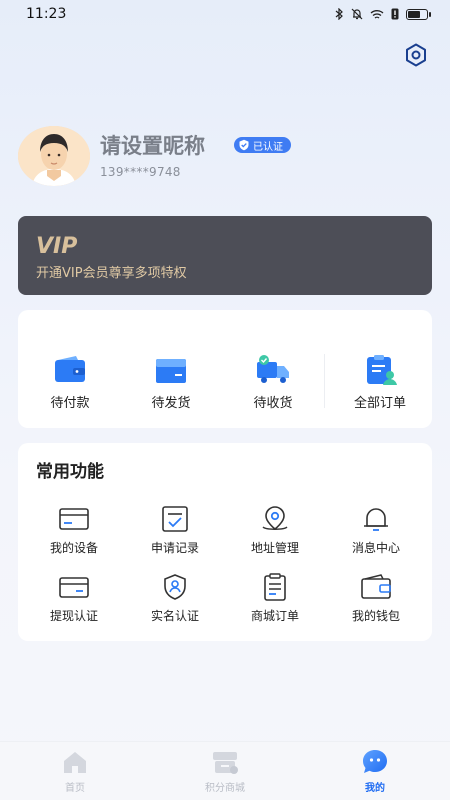 The image size is (450, 800). I want to click on vip-logo: VIP, so click(56, 245).